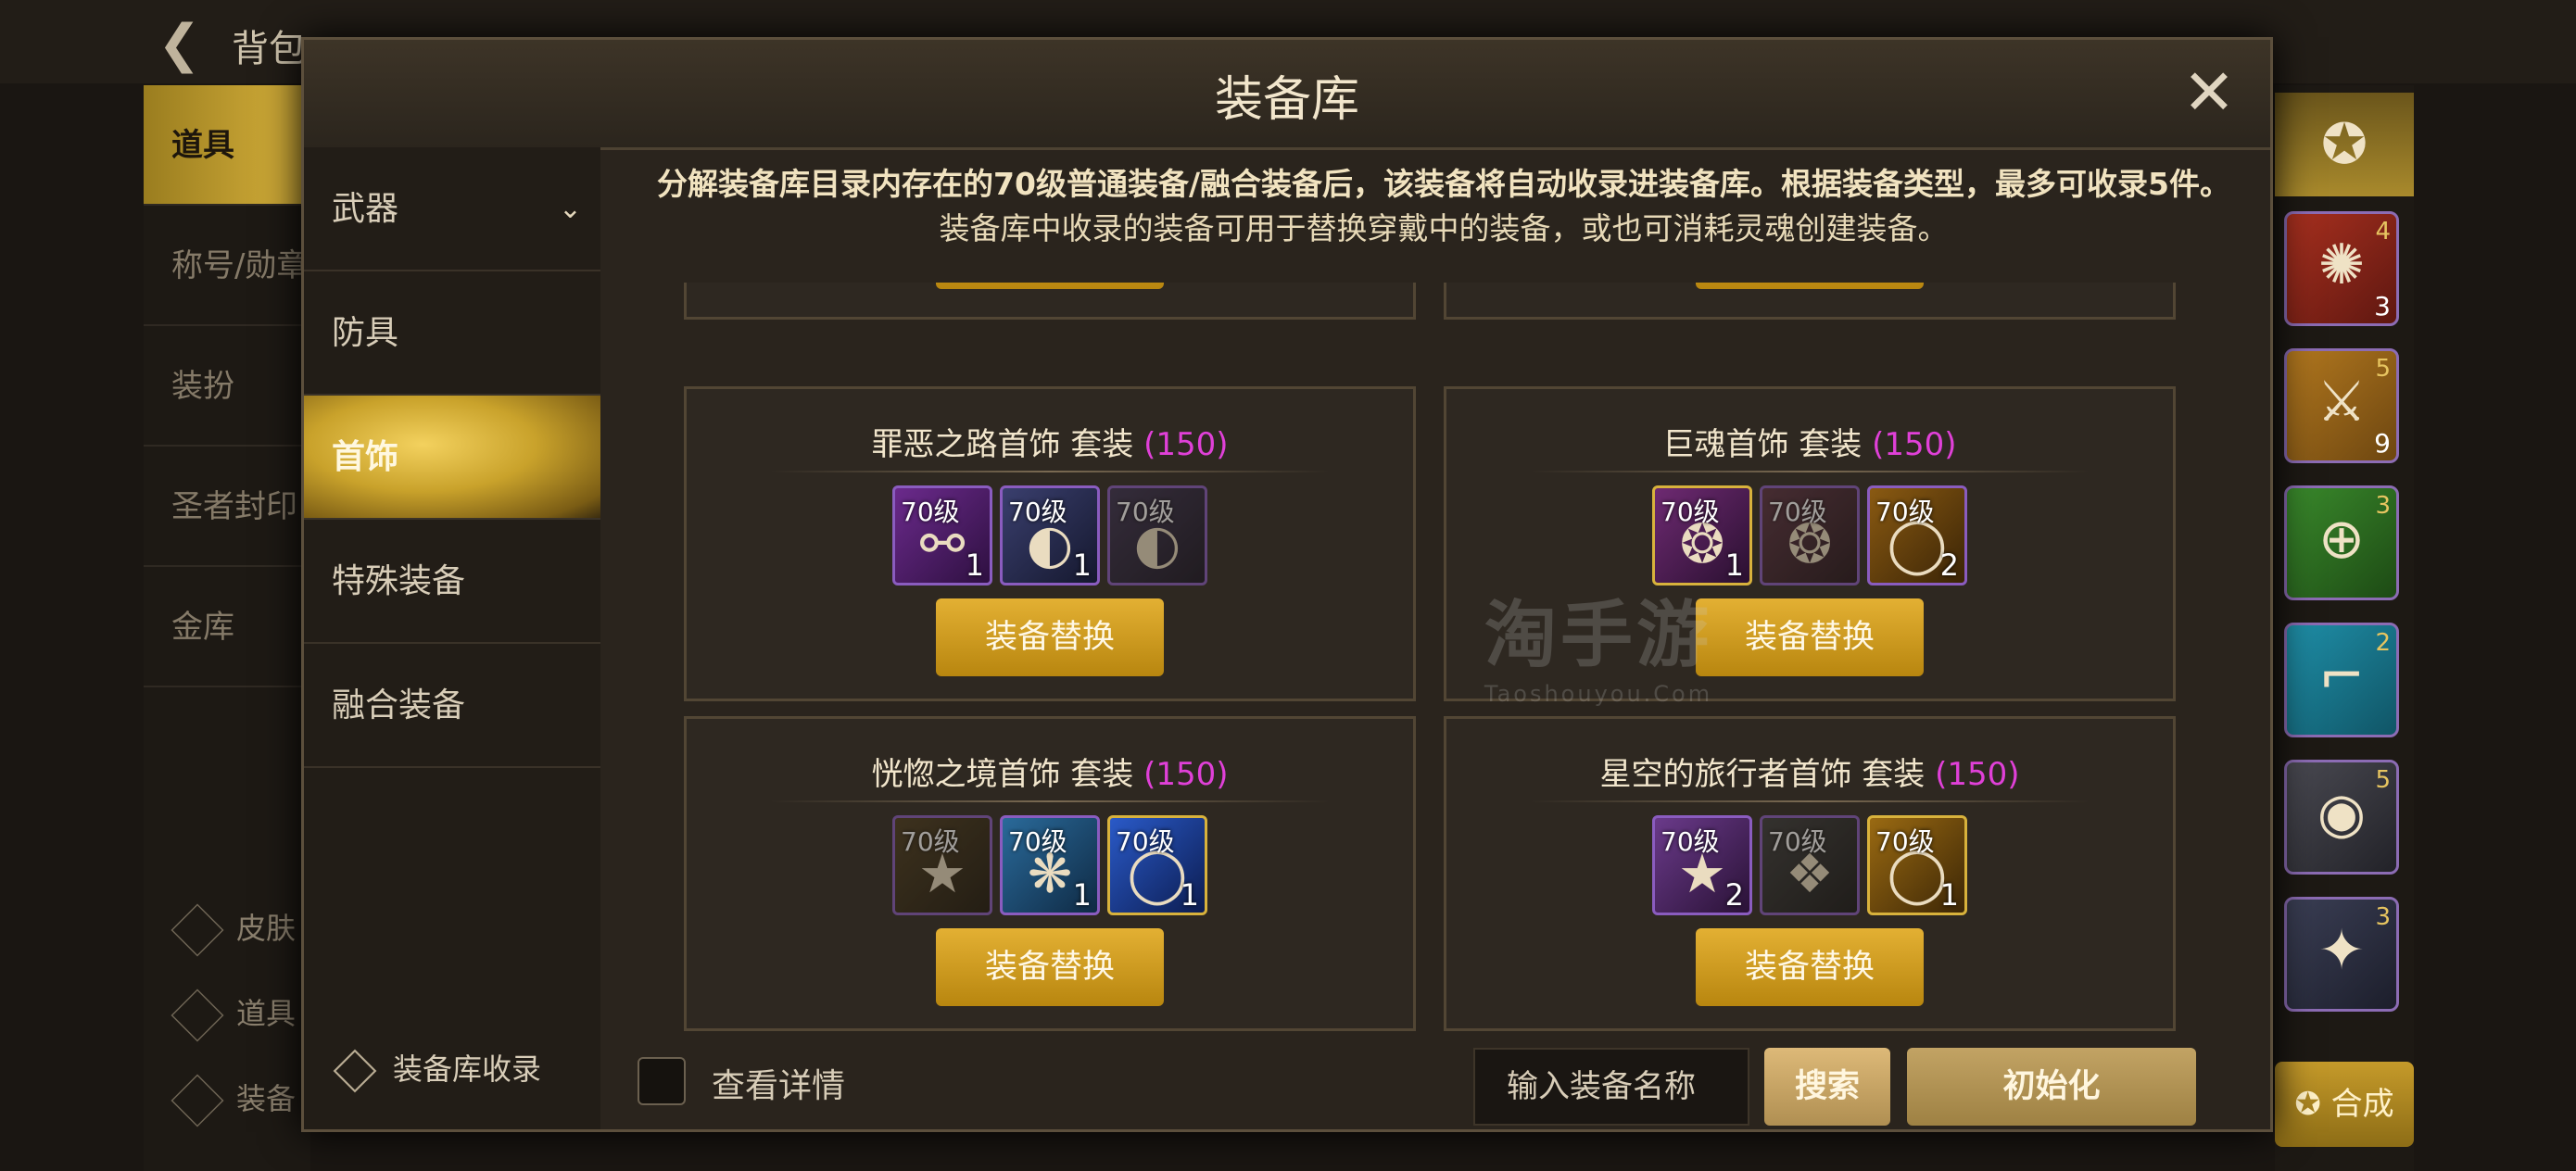  I want to click on item-slot: ★ 70级, so click(942, 865).